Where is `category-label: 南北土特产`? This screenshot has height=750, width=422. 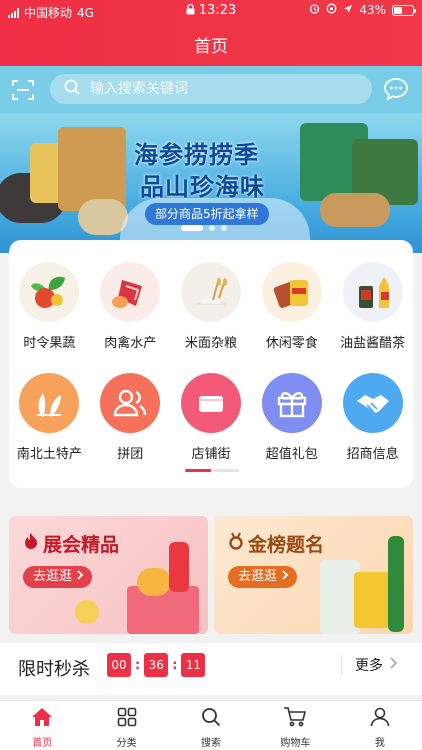 category-label: 南北土特产 is located at coordinates (49, 454).